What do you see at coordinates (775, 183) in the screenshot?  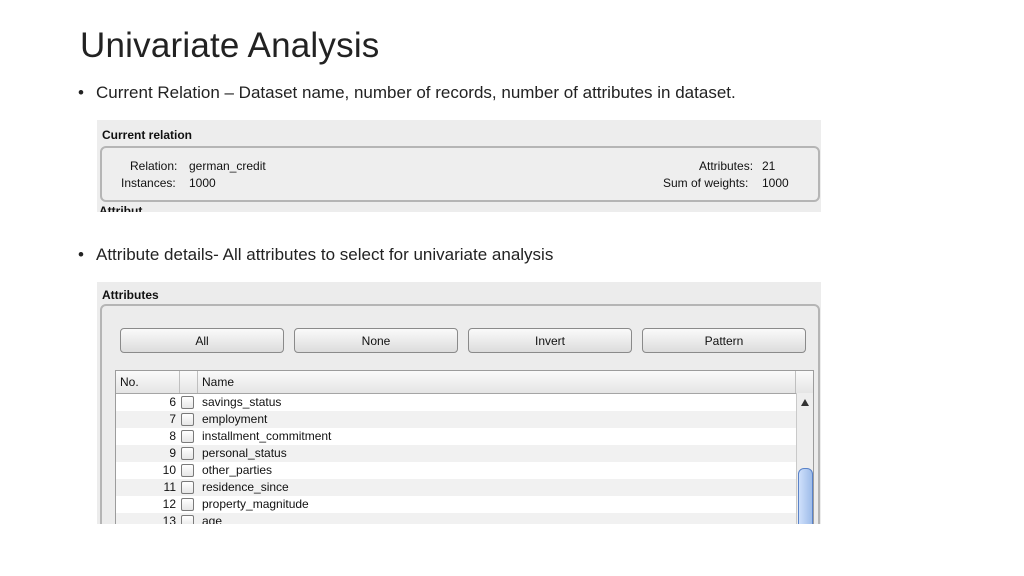 I see `sum-of-weights-value: 1000` at bounding box center [775, 183].